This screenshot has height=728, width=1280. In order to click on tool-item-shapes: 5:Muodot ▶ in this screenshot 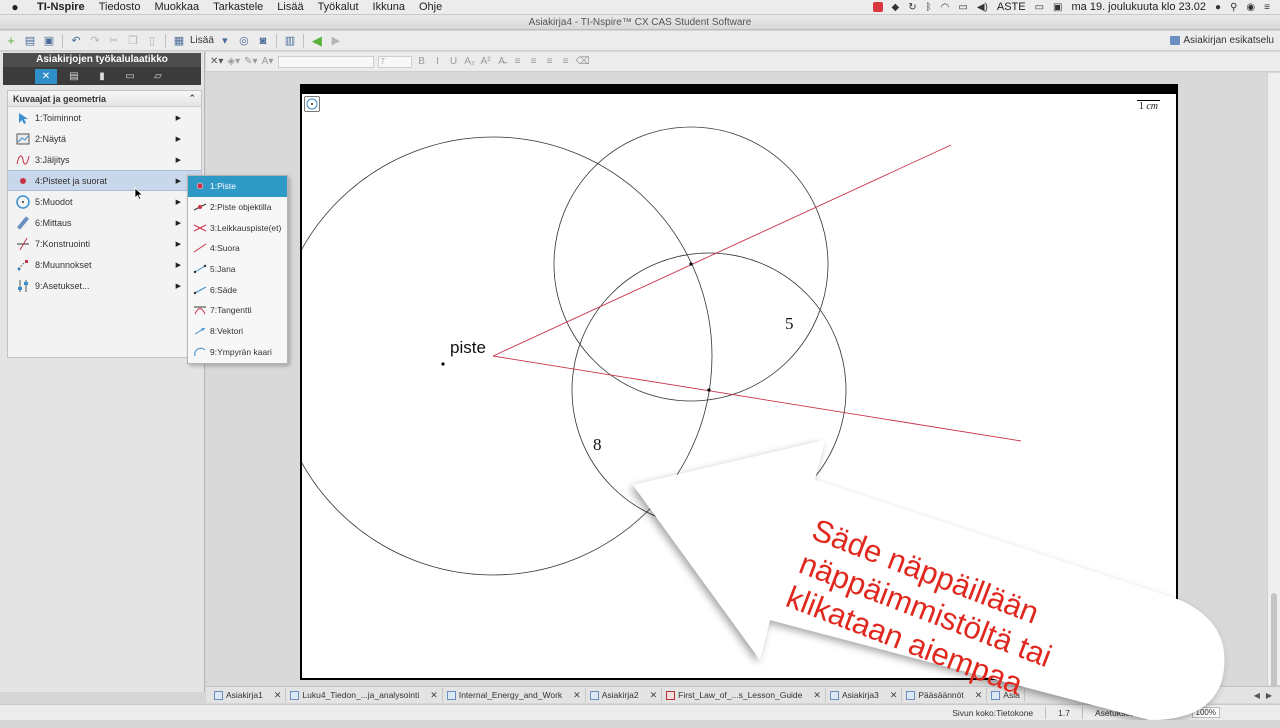, I will do `click(104, 201)`.